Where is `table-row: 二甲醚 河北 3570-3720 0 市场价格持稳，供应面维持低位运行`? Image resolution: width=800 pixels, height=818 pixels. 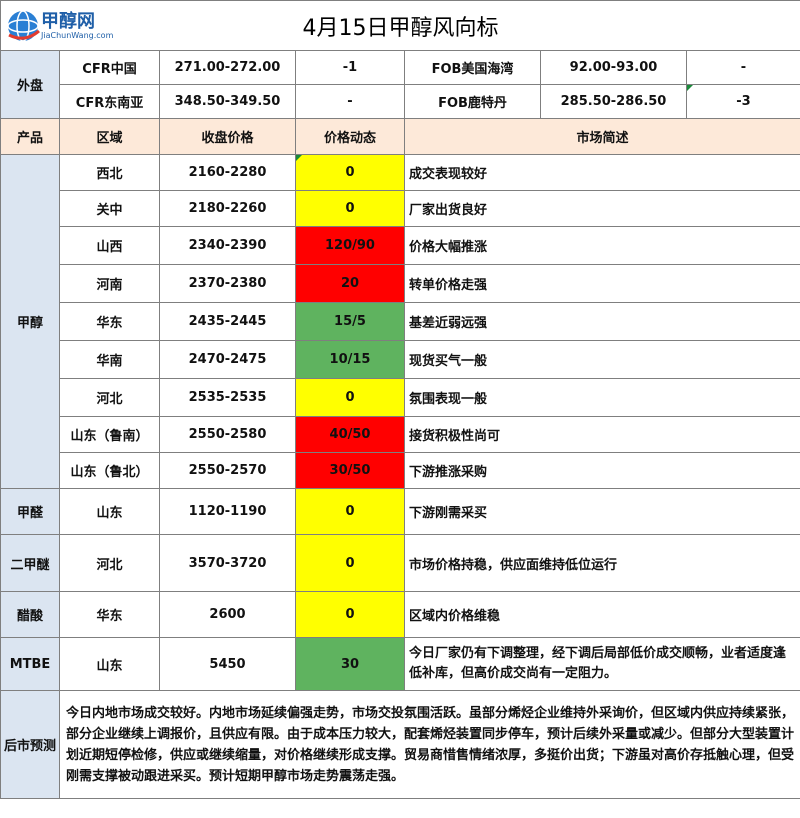 table-row: 二甲醚 河北 3570-3720 0 市场价格持稳，供应面维持低位运行 is located at coordinates (400, 563).